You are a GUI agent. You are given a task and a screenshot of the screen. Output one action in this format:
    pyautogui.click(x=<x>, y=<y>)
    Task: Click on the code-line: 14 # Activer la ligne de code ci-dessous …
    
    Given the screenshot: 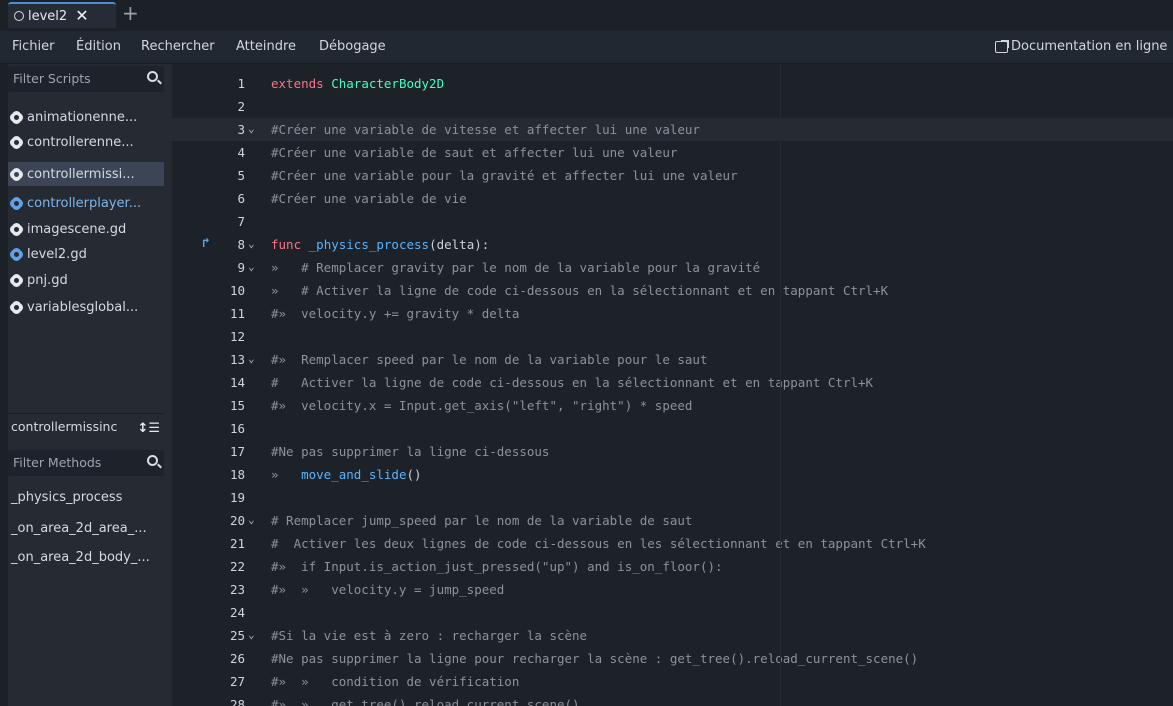 What is the action you would take?
    pyautogui.click(x=672, y=382)
    